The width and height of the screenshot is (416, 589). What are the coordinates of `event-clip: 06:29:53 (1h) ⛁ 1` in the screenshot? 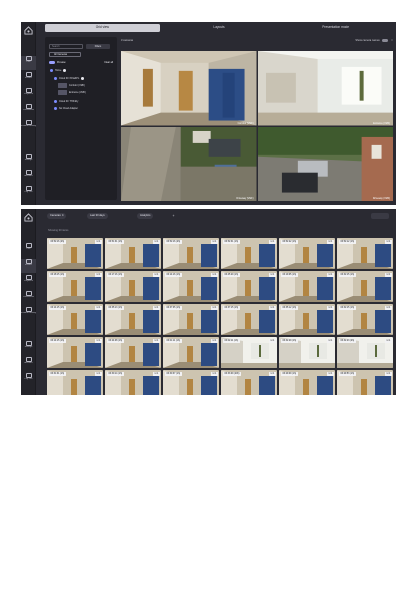 It's located at (365, 382).